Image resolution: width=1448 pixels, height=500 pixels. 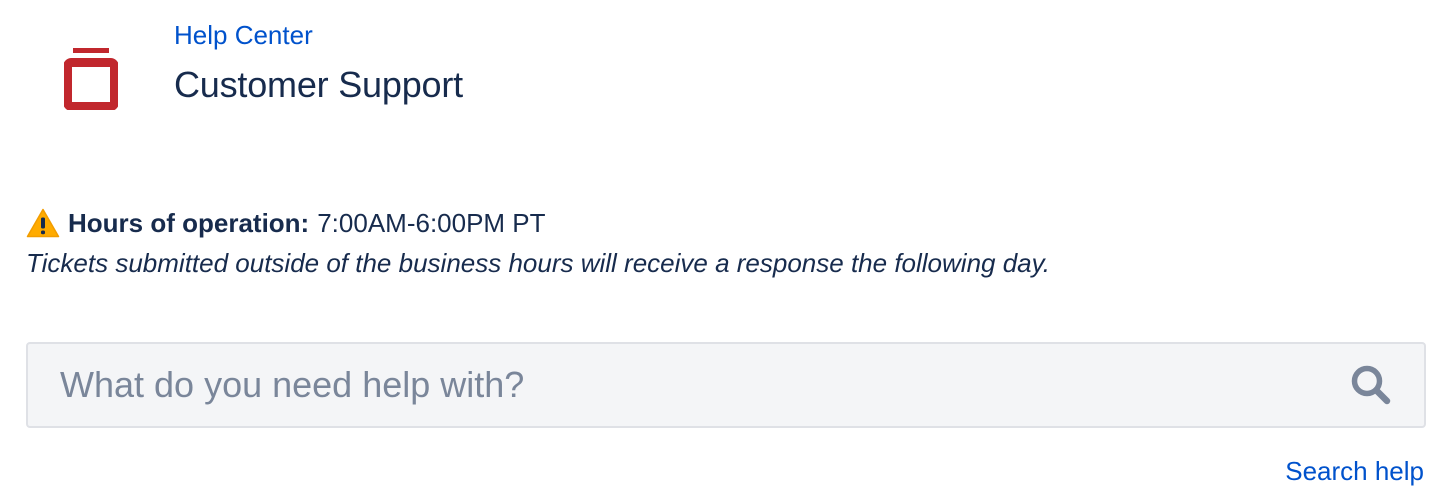 What do you see at coordinates (1371, 385) in the screenshot?
I see `search-icon` at bounding box center [1371, 385].